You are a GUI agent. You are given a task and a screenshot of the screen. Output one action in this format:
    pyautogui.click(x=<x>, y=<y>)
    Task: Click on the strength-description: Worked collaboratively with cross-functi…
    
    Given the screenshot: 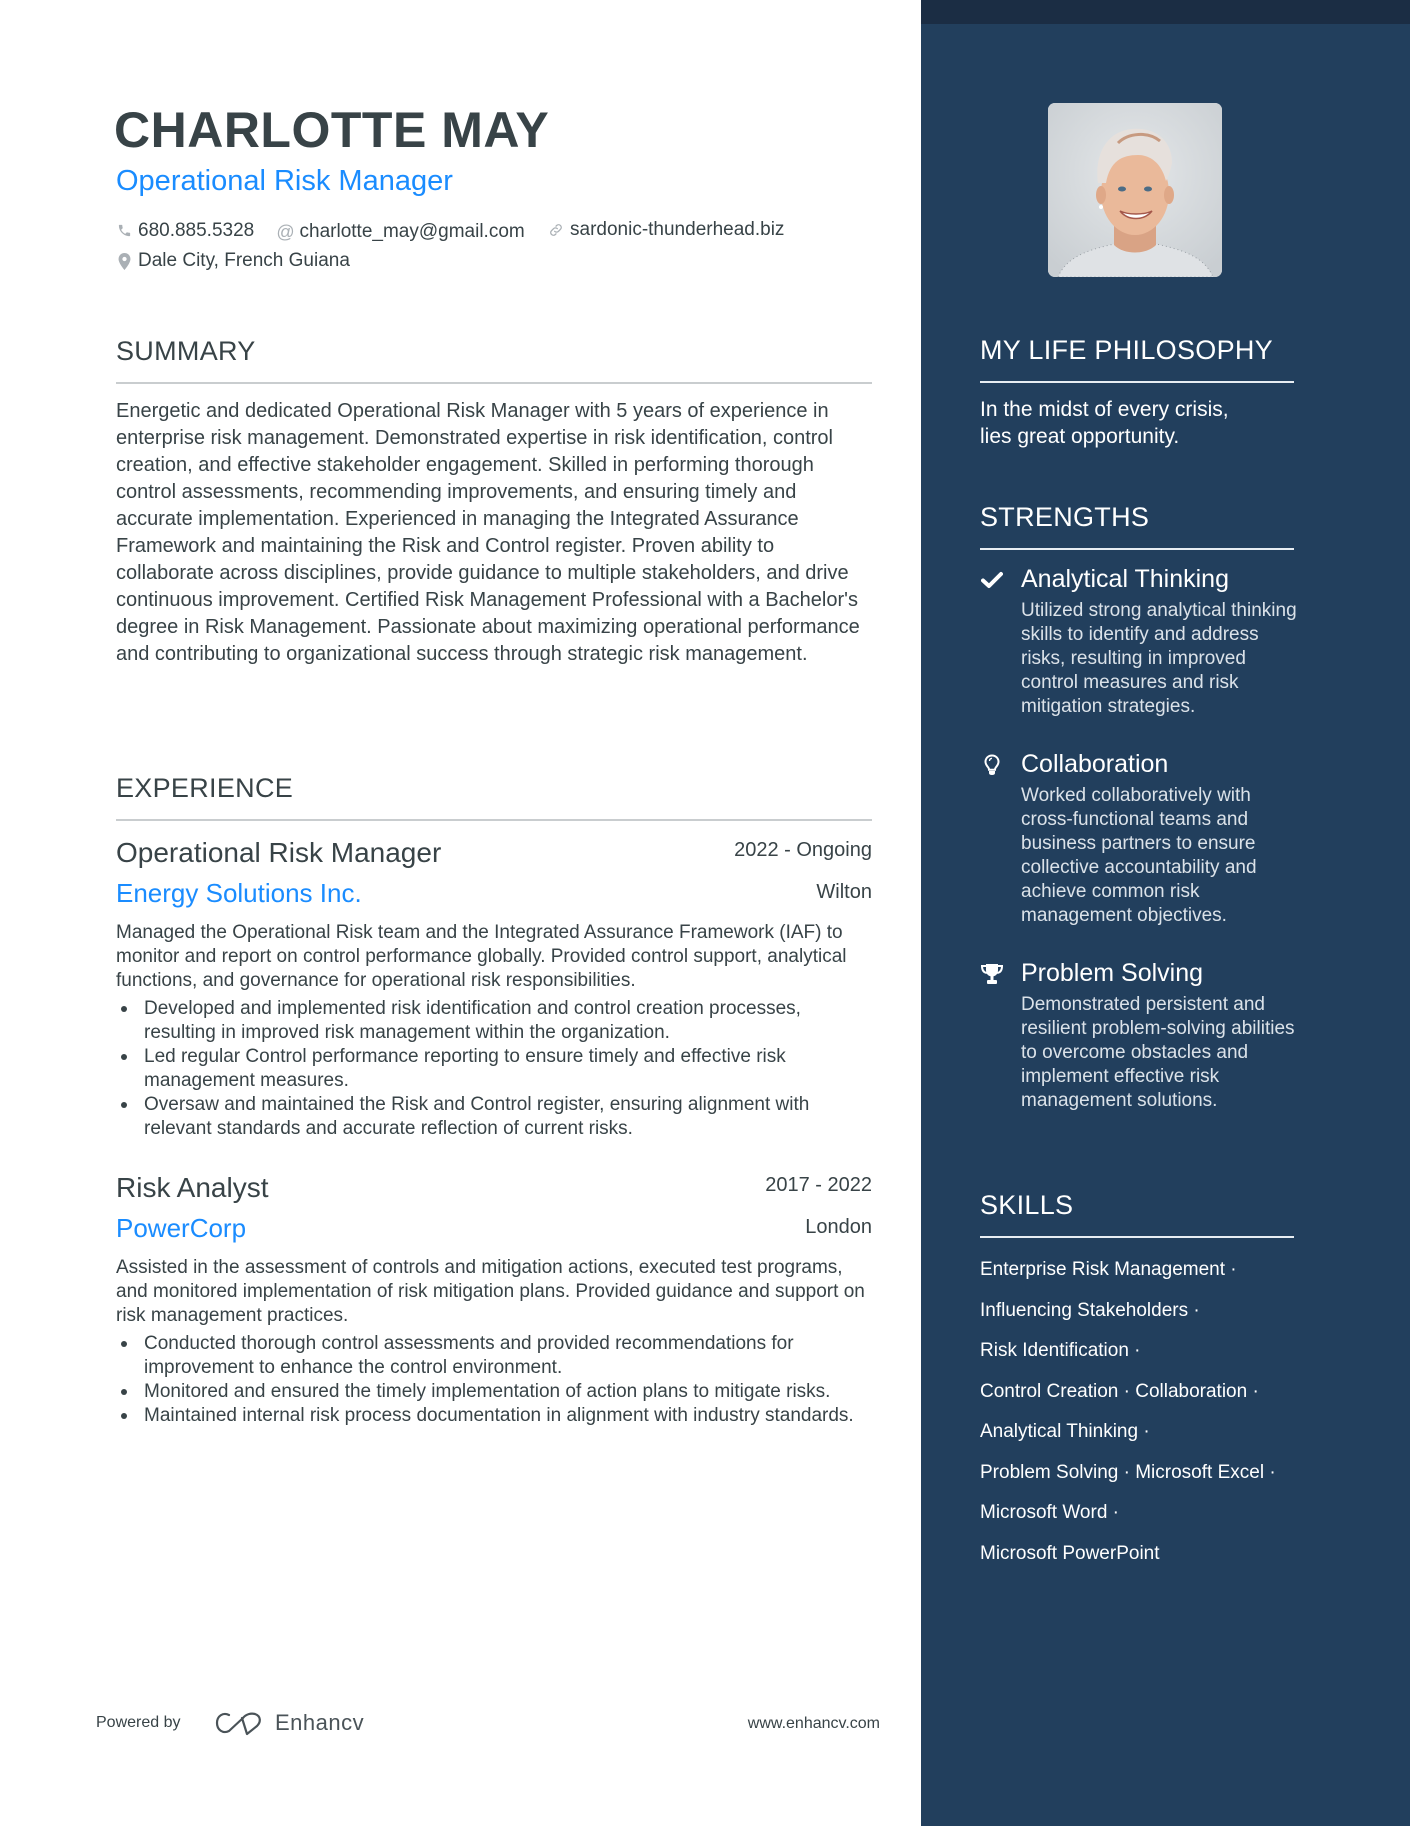 What is the action you would take?
    pyautogui.click(x=1139, y=855)
    